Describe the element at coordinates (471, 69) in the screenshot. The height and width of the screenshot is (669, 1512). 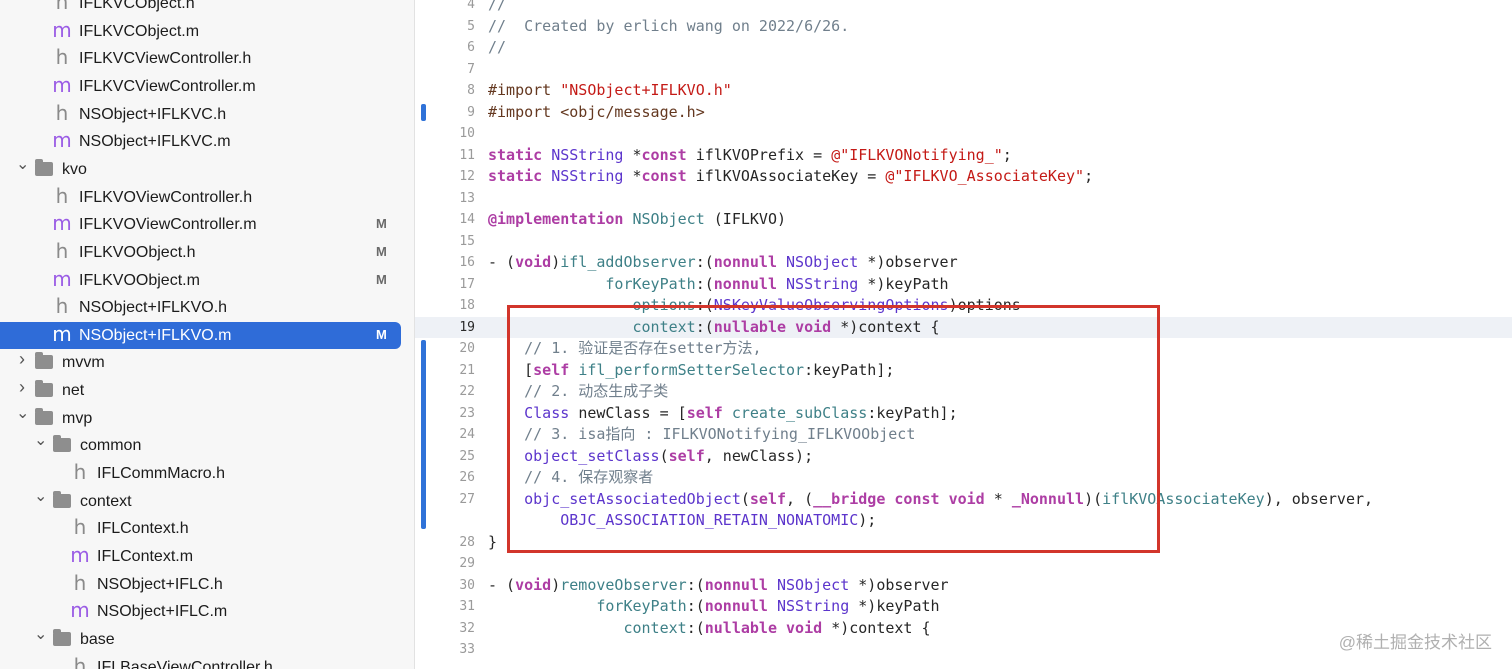
I see `line-number: 7` at that location.